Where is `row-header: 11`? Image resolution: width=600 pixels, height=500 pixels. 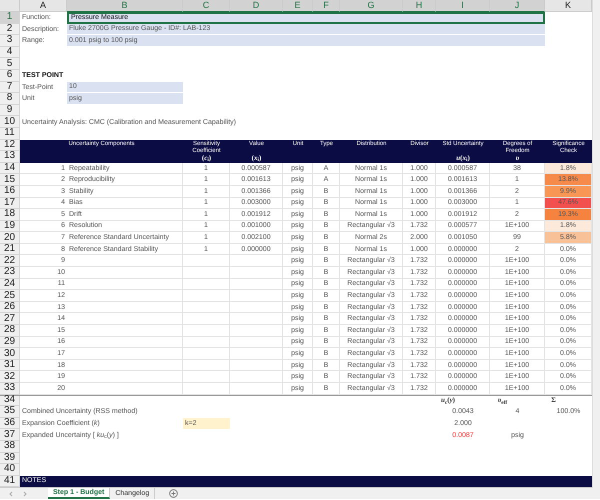 row-header: 11 is located at coordinates (10, 134).